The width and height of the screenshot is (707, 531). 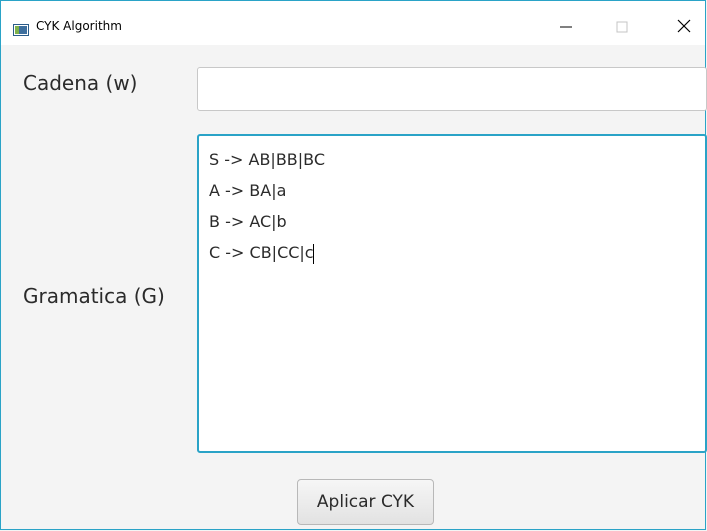 I want to click on apply-cyk-button: Aplicar CYK, so click(x=365, y=502).